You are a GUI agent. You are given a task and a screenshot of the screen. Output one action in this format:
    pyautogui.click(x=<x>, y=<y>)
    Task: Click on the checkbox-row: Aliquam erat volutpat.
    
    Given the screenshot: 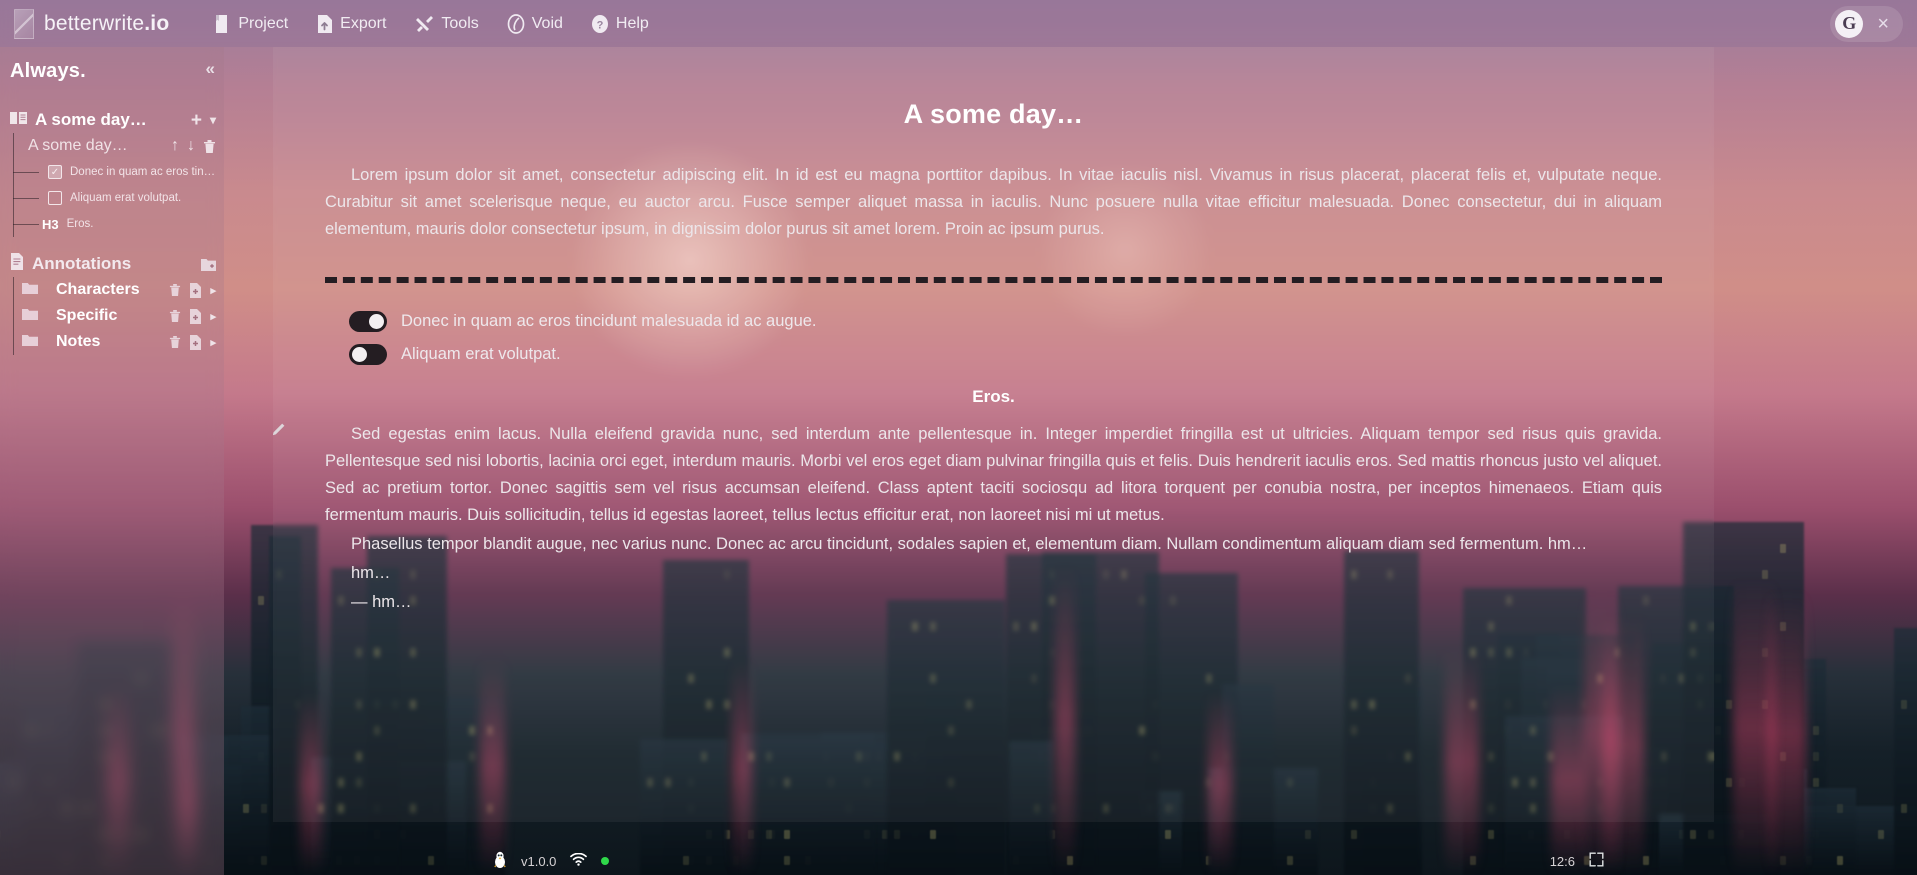 What is the action you would take?
    pyautogui.click(x=1005, y=354)
    